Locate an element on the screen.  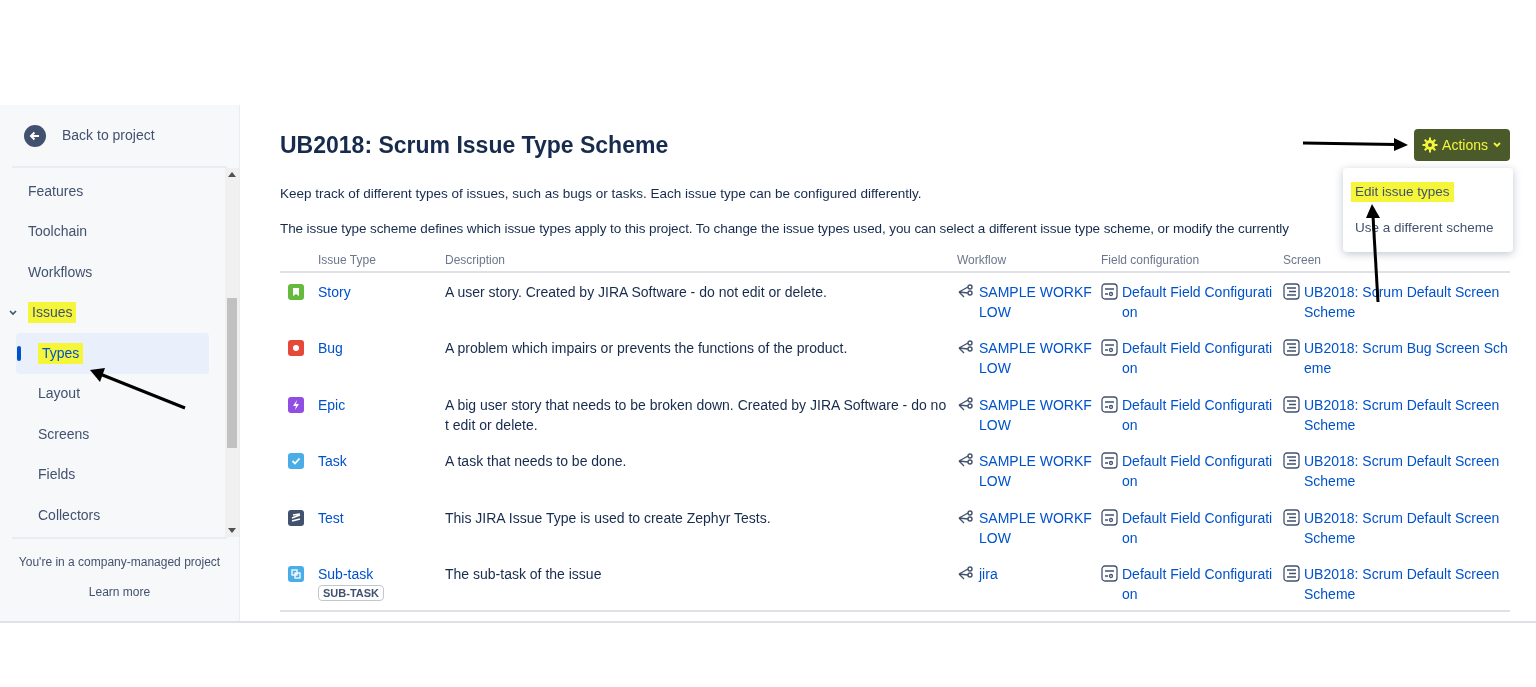
learn-more-link: Learn more is located at coordinates (119, 592).